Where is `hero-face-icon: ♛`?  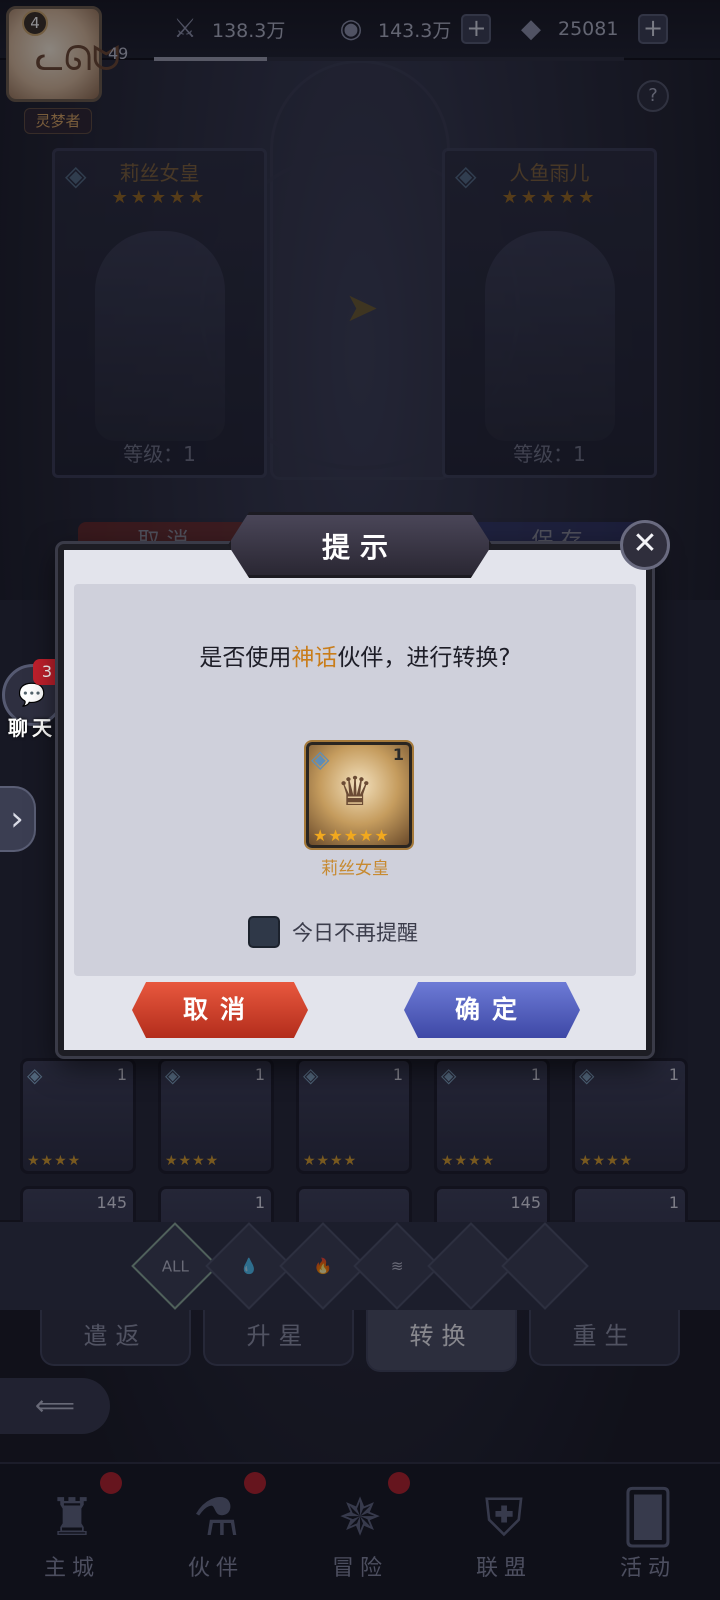 hero-face-icon: ♛ is located at coordinates (355, 792).